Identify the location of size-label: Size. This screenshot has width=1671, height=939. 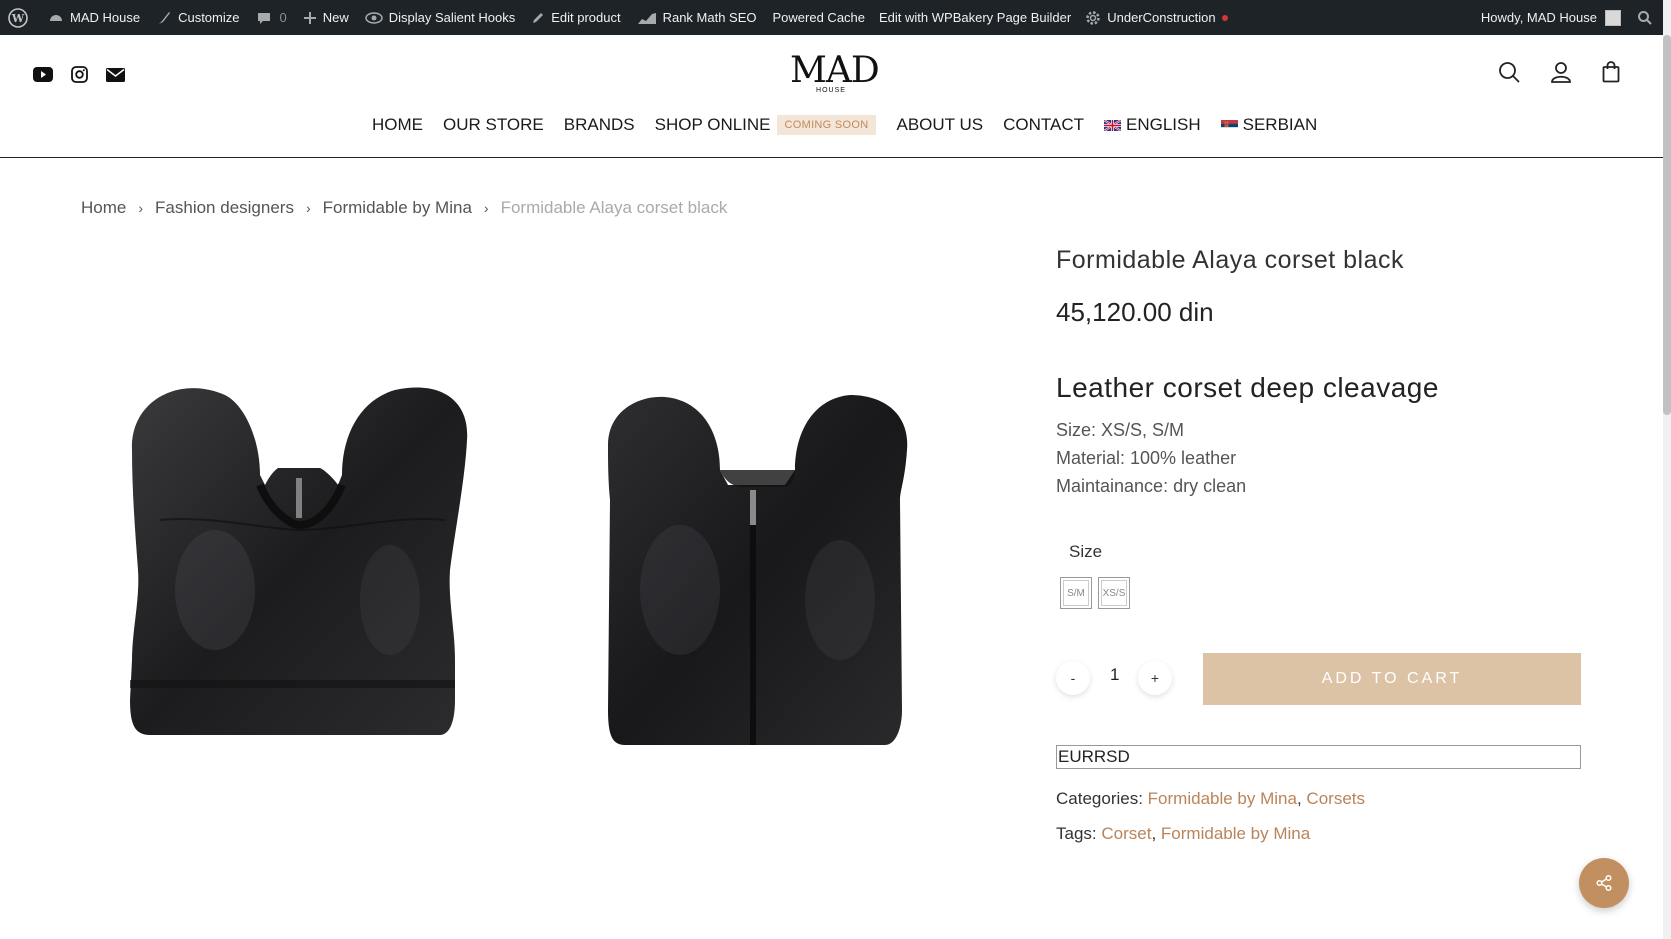
(1086, 551).